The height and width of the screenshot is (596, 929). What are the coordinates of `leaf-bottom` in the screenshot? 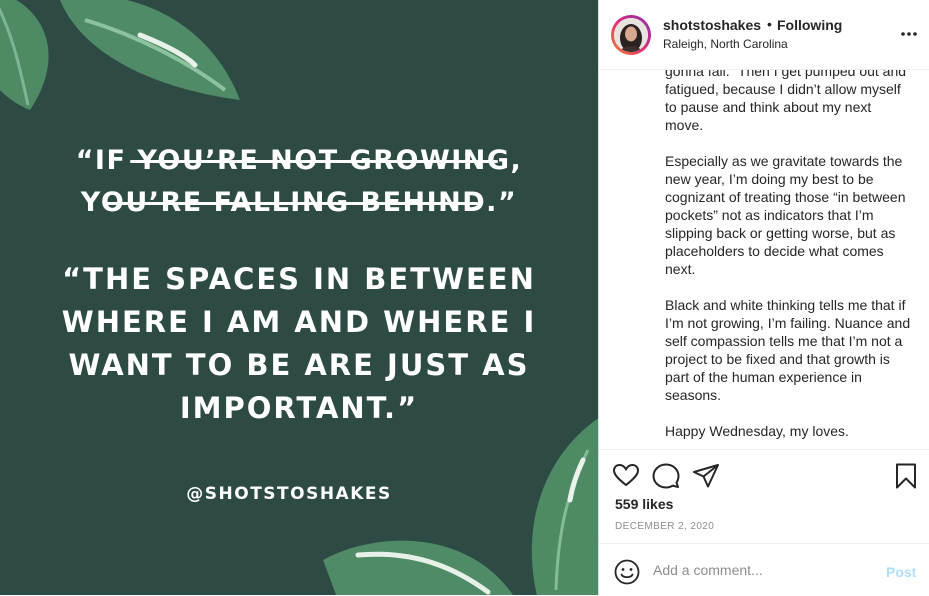 It's located at (418, 567).